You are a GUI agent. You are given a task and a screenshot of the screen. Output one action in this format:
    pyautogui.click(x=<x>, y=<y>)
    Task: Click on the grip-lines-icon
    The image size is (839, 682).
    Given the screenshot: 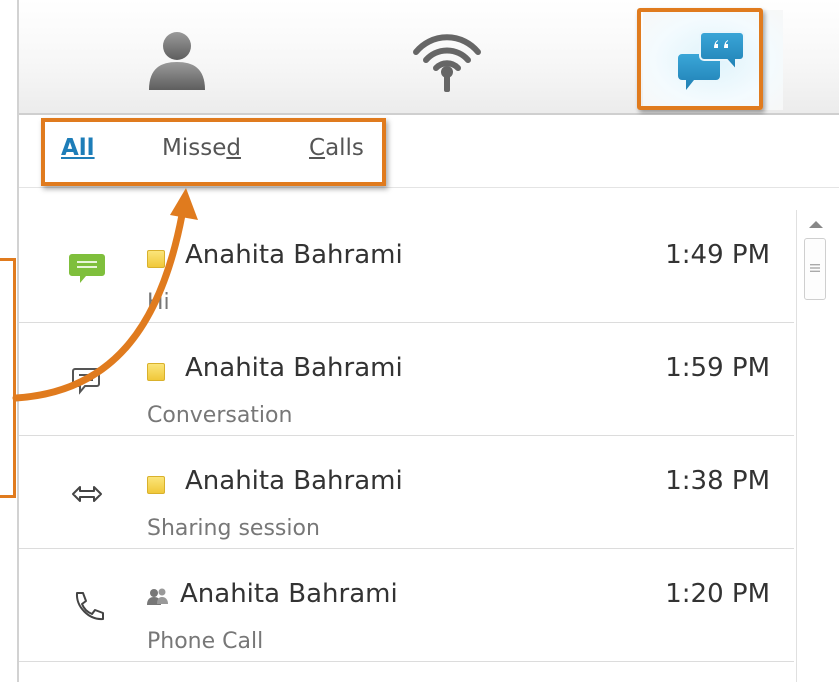 What is the action you would take?
    pyautogui.click(x=815, y=268)
    